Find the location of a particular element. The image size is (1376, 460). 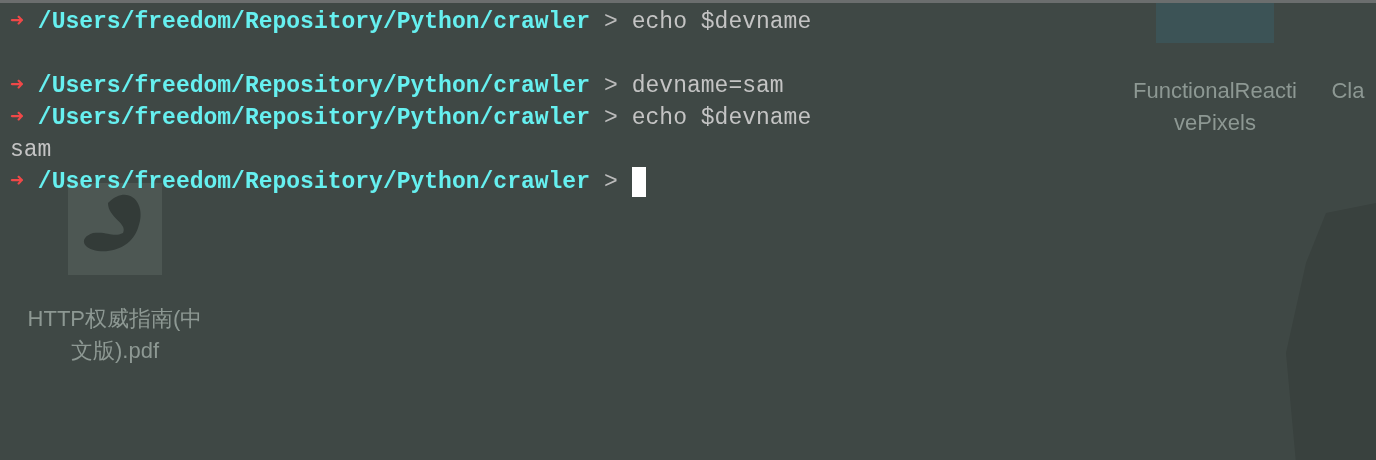

command-text: devname=sam is located at coordinates (707, 86).